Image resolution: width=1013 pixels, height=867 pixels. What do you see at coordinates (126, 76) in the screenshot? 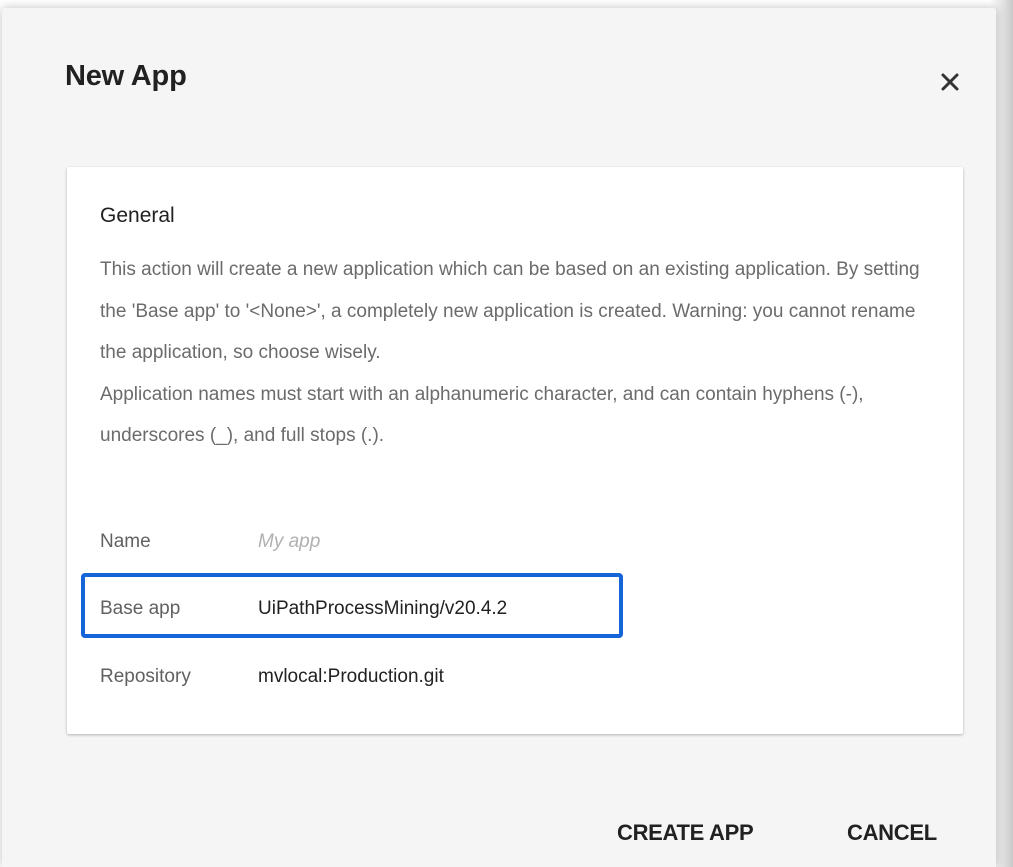
I see `dialog-title: New App` at bounding box center [126, 76].